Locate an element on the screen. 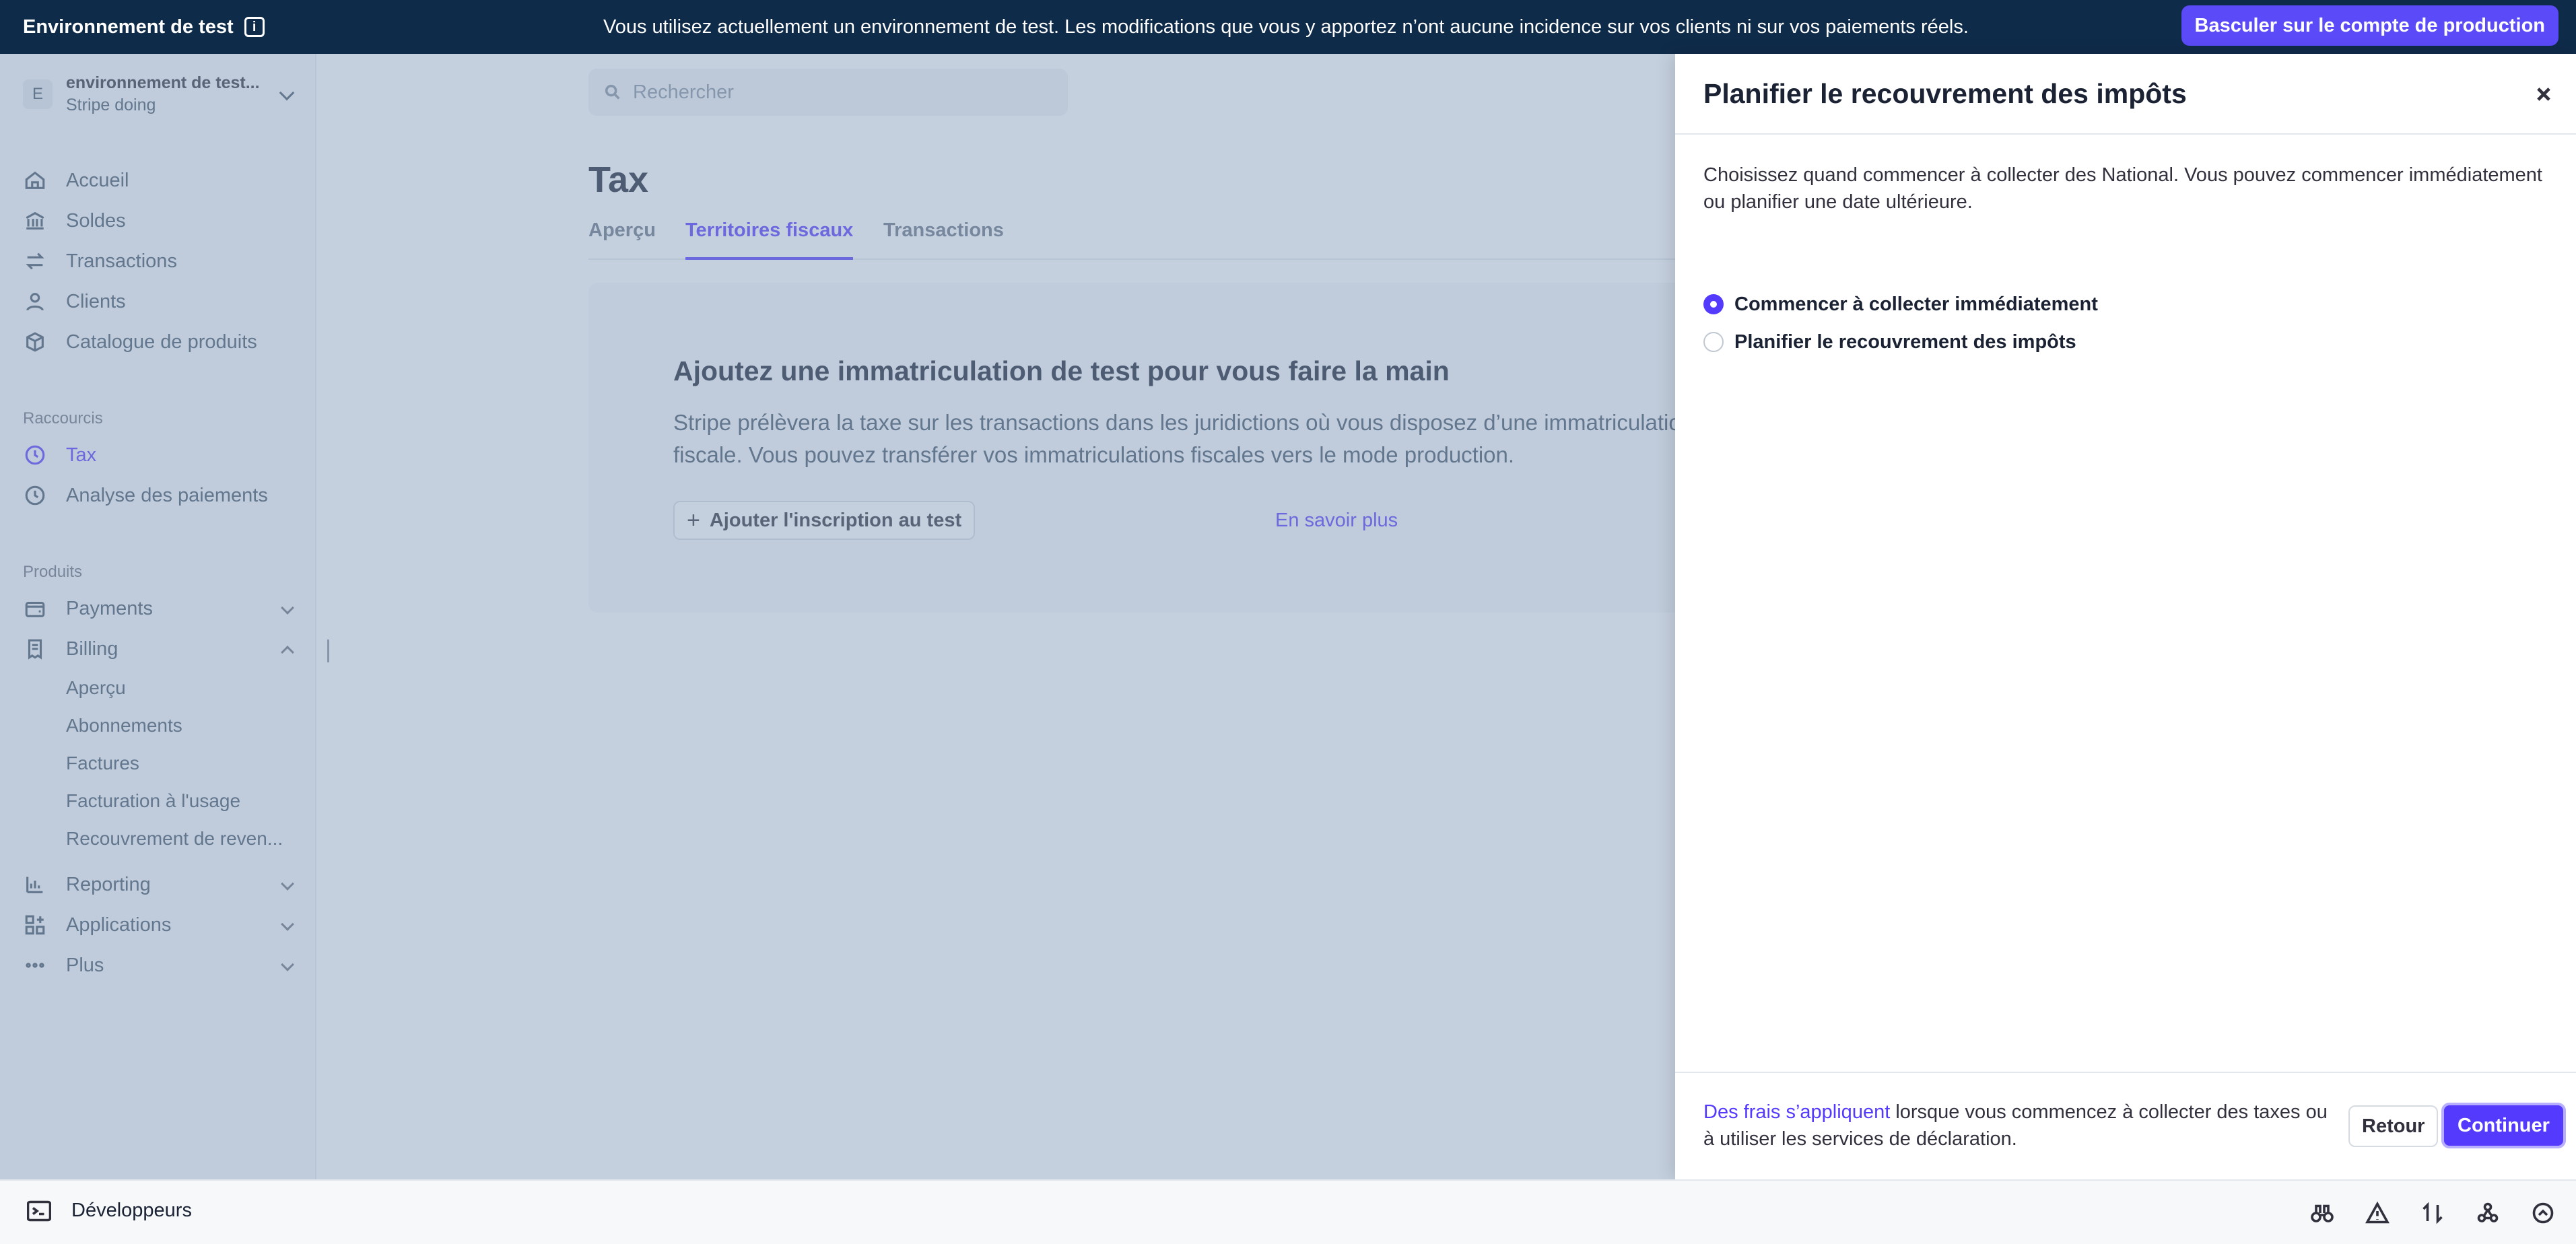 This screenshot has width=2576, height=1244. arrows-updown-icon is located at coordinates (2432, 1213).